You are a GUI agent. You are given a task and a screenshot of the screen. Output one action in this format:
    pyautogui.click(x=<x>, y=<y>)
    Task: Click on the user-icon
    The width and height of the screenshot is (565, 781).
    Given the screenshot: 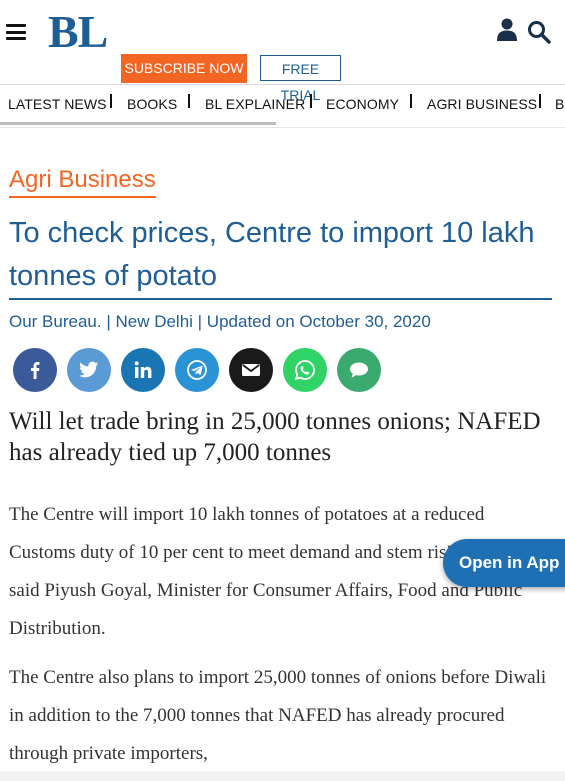 What is the action you would take?
    pyautogui.click(x=507, y=30)
    